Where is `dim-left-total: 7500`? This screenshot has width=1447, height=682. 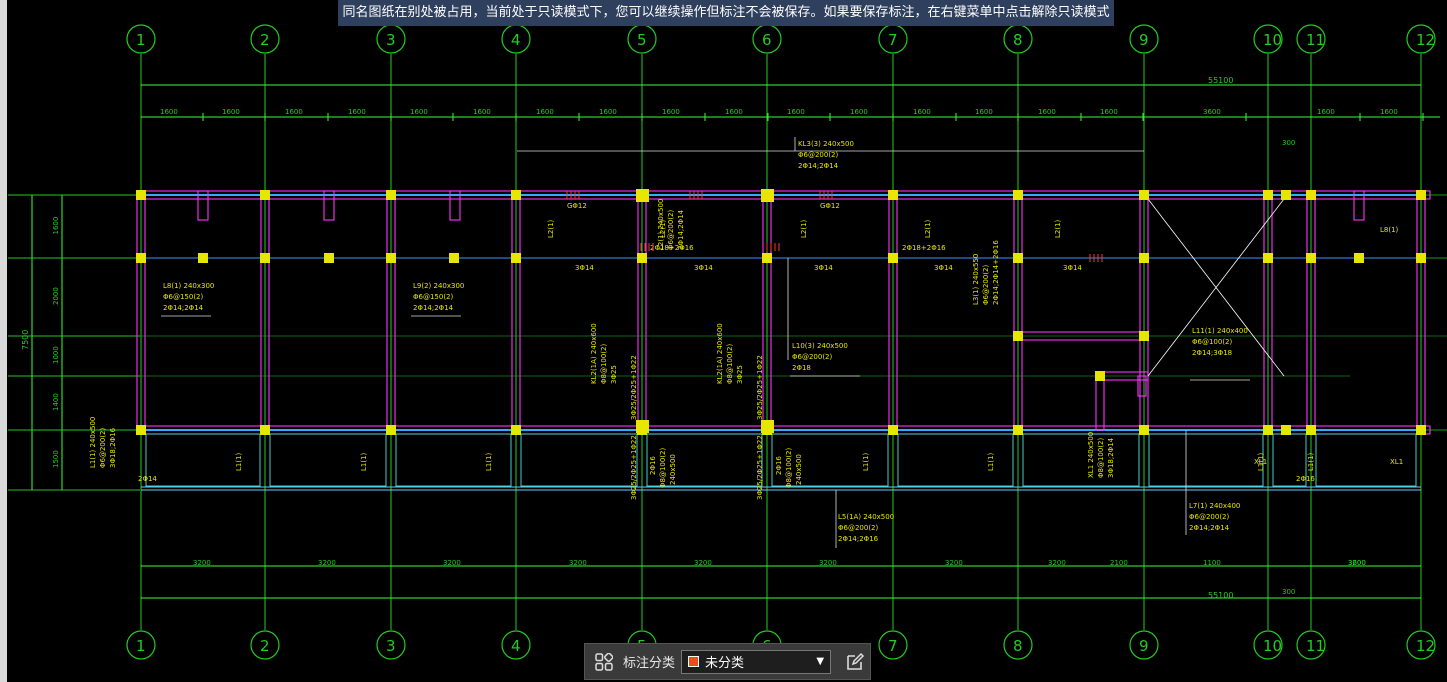
dim-left-total: 7500 is located at coordinates (25, 340).